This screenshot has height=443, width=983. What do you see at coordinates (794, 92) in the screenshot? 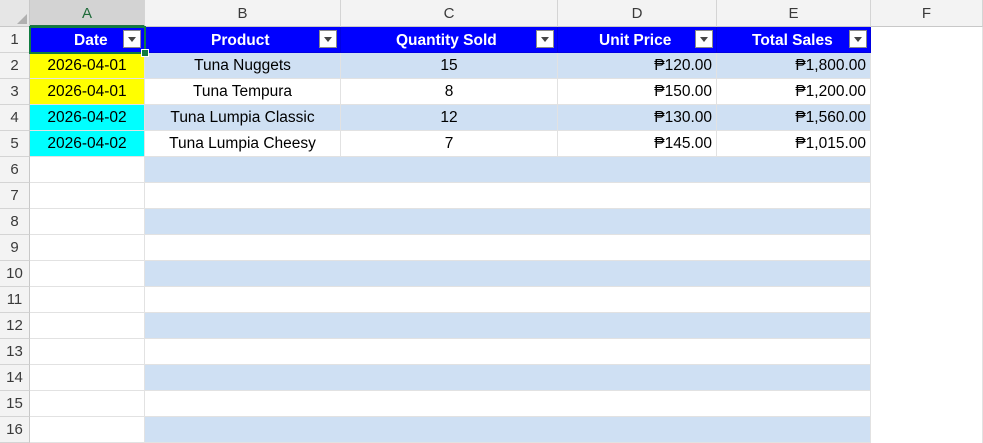
I see `cell-e3-total-sales: ₱1,200.00` at bounding box center [794, 92].